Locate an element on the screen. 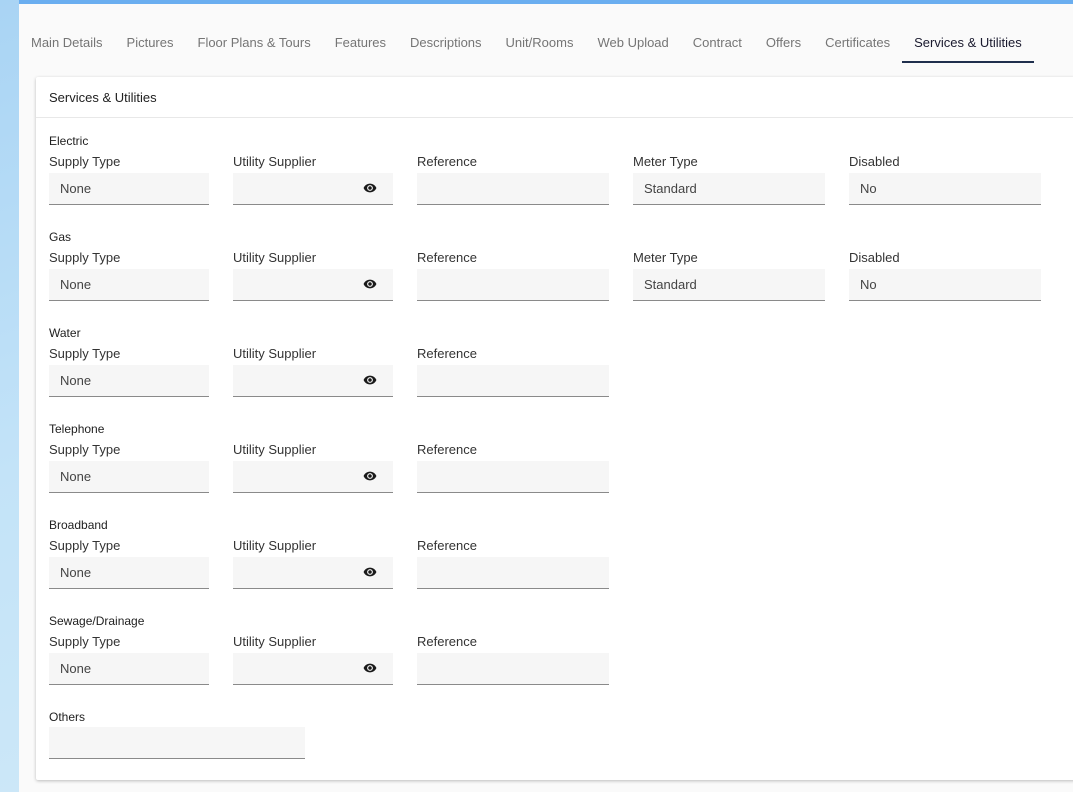 The height and width of the screenshot is (792, 1073). service-title: Telephone is located at coordinates (77, 429).